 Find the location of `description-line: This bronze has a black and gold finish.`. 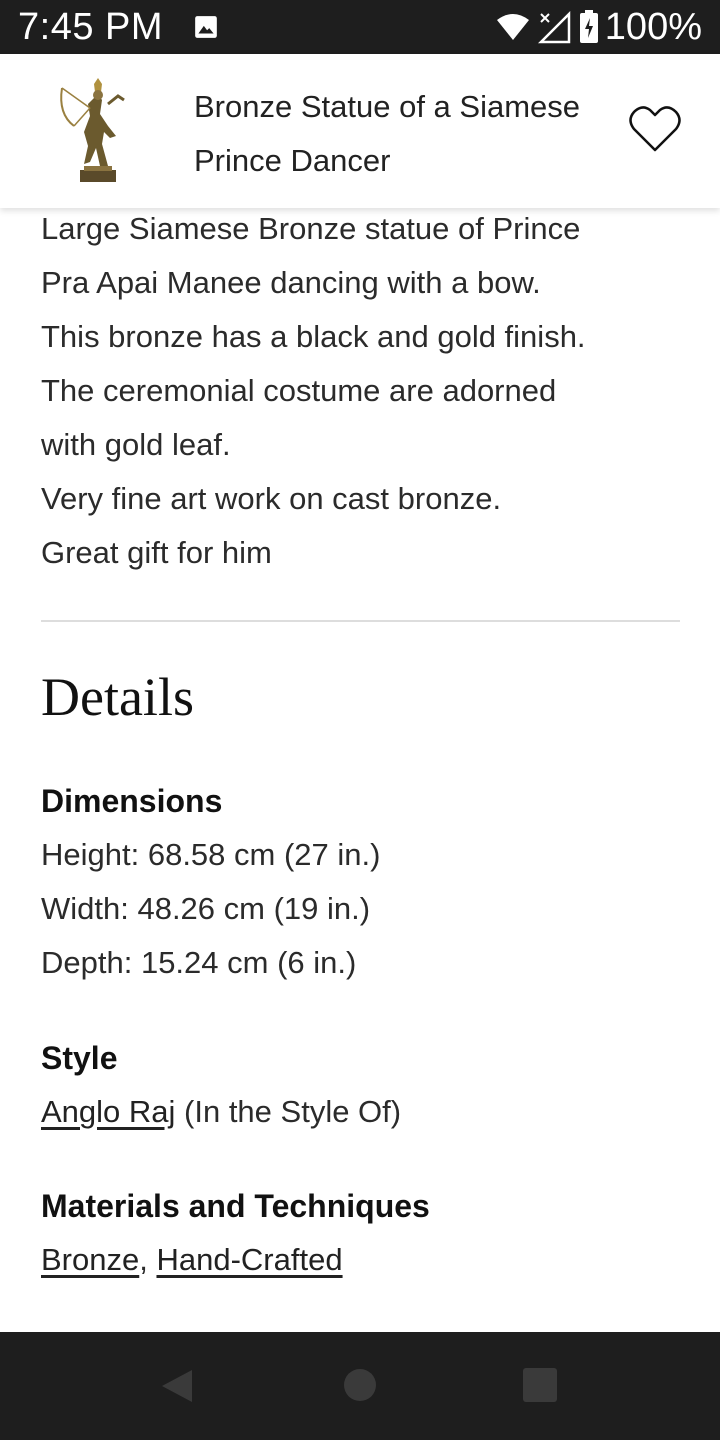

description-line: This bronze has a black and gold finish. is located at coordinates (313, 336).